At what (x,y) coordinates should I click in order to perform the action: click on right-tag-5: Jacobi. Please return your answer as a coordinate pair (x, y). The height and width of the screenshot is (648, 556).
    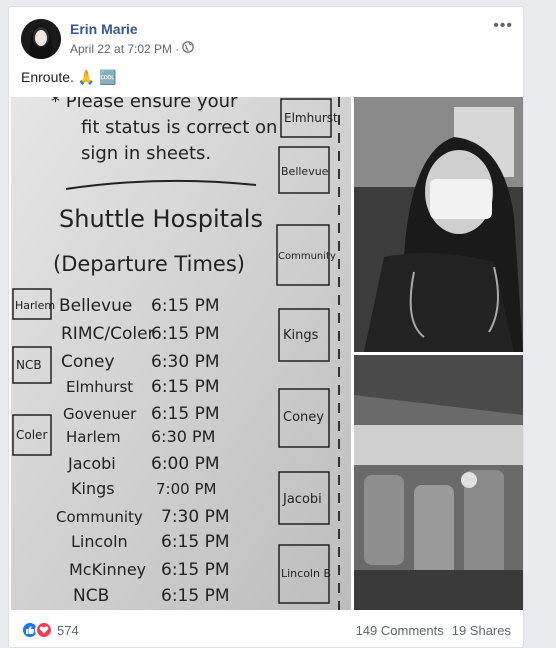
    Looking at the image, I should click on (302, 499).